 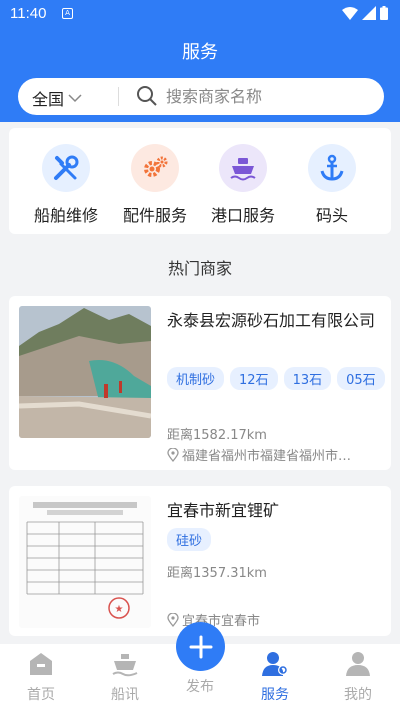 What do you see at coordinates (200, 686) in the screenshot?
I see `tab-publish-label: 发布` at bounding box center [200, 686].